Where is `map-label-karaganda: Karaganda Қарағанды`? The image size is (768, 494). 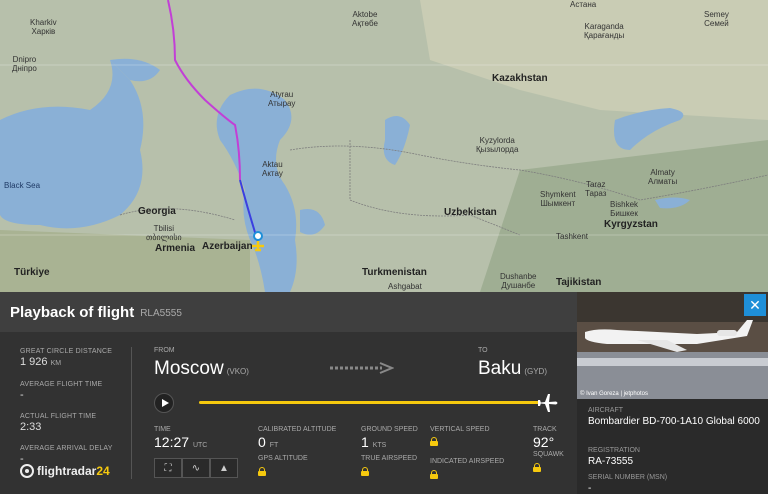 map-label-karaganda: Karaganda Қарағанды is located at coordinates (604, 31).